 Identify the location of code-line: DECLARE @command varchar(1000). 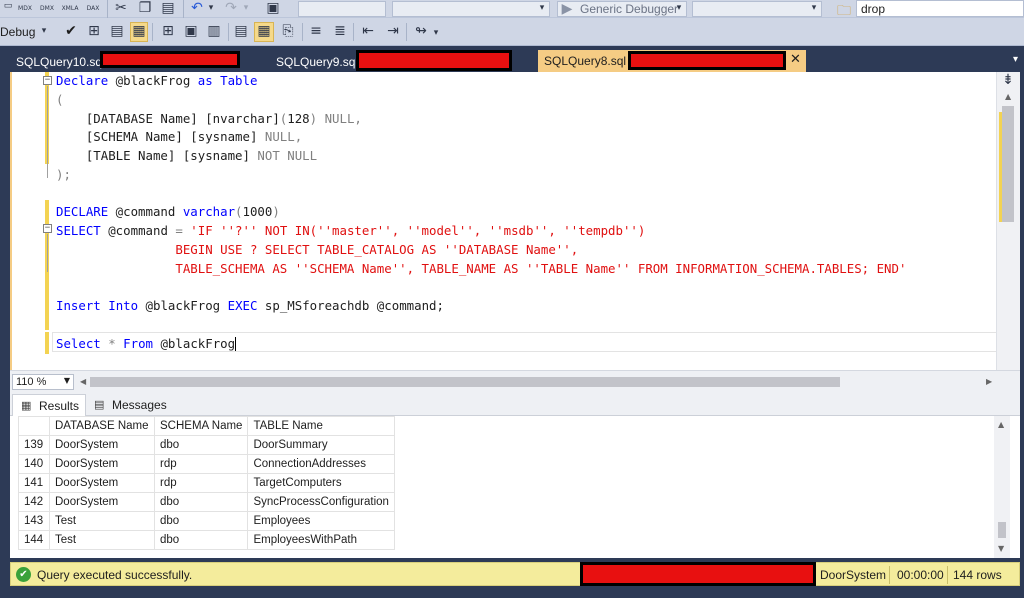
(168, 212).